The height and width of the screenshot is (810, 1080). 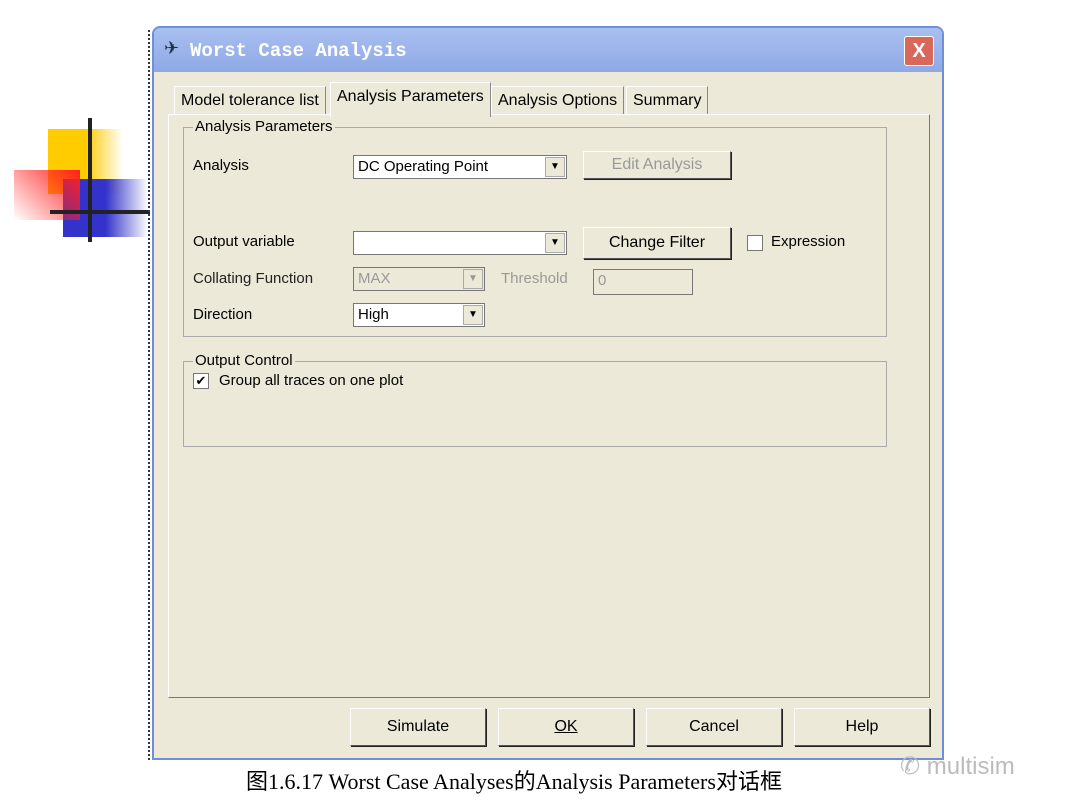 I want to click on analysis-value: DC Operating Point, so click(x=423, y=166).